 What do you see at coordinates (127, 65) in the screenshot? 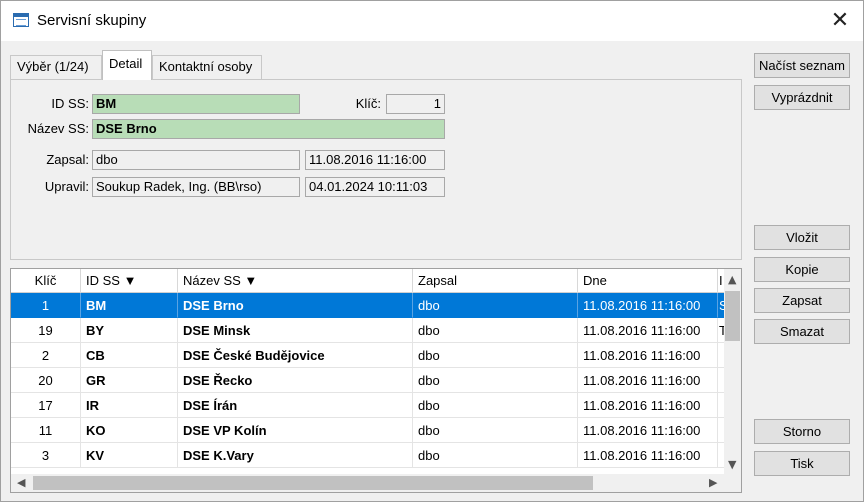
I see `tab-detail: Detail` at bounding box center [127, 65].